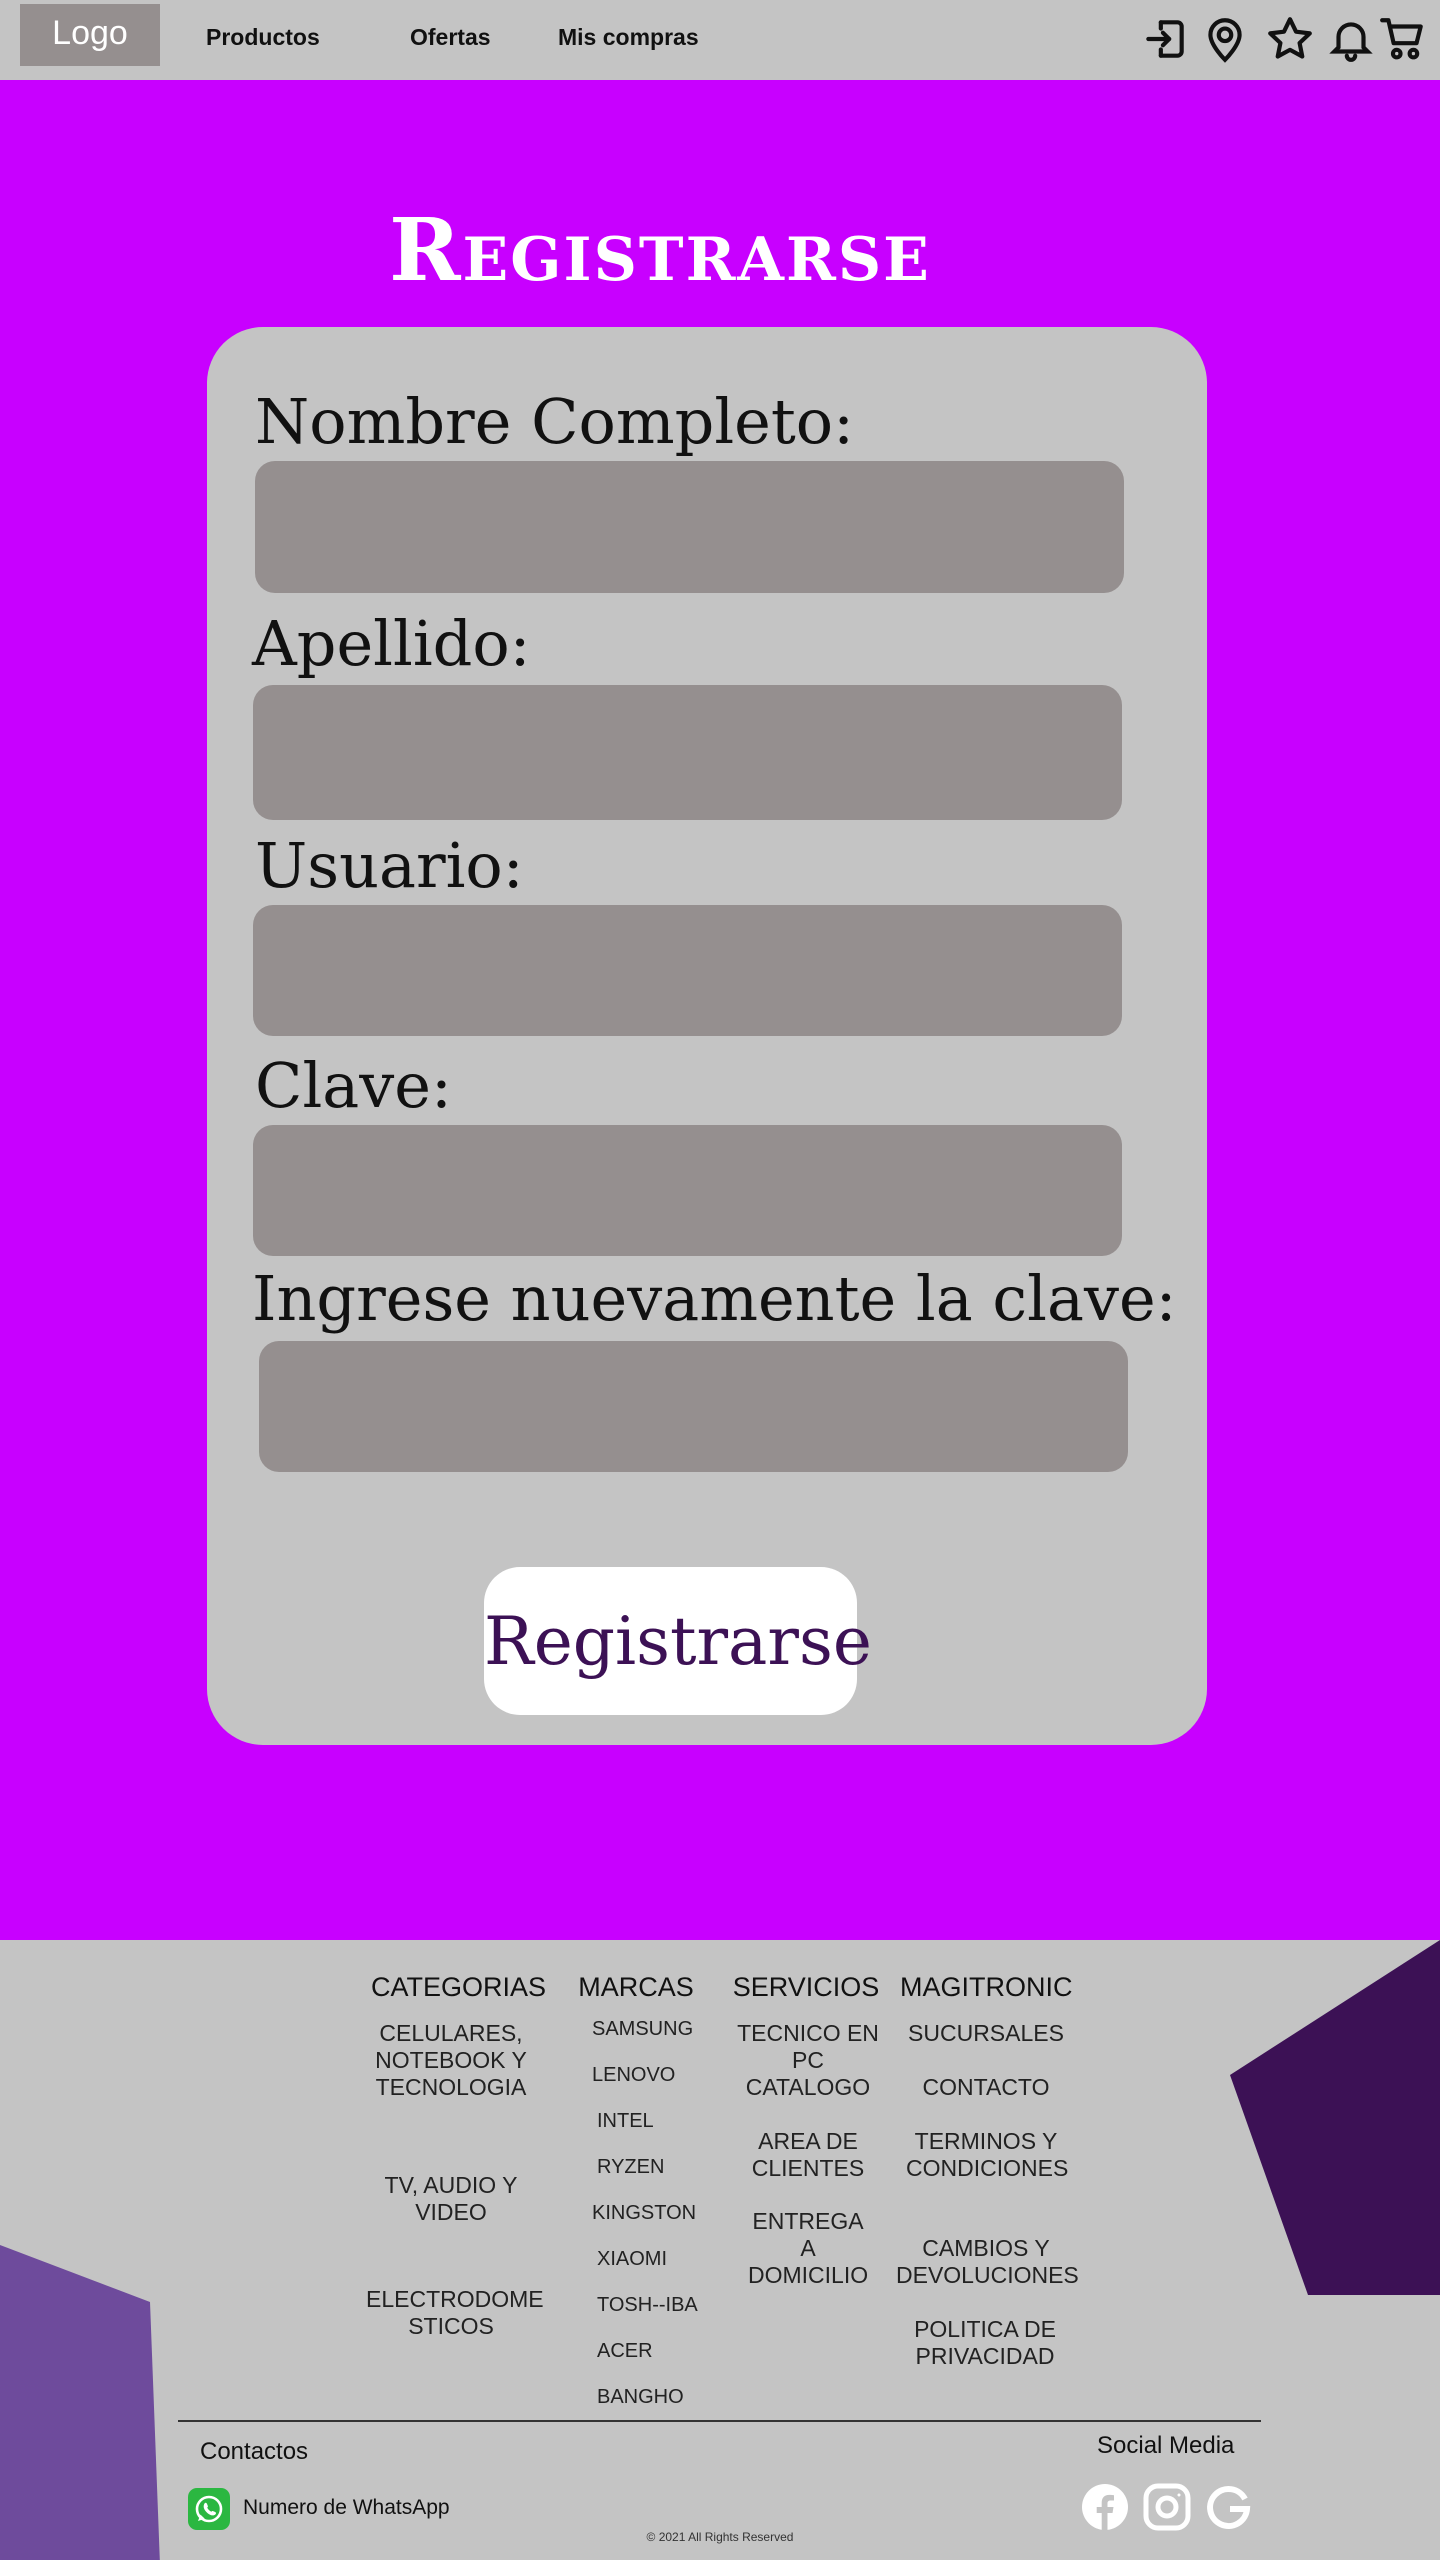 The height and width of the screenshot is (2560, 1440). What do you see at coordinates (1165, 39) in the screenshot?
I see `login-icon` at bounding box center [1165, 39].